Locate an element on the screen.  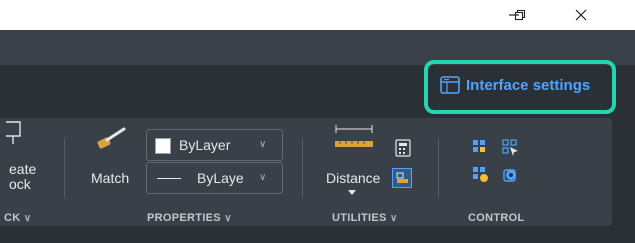
quick-measure-icon is located at coordinates (402, 177).